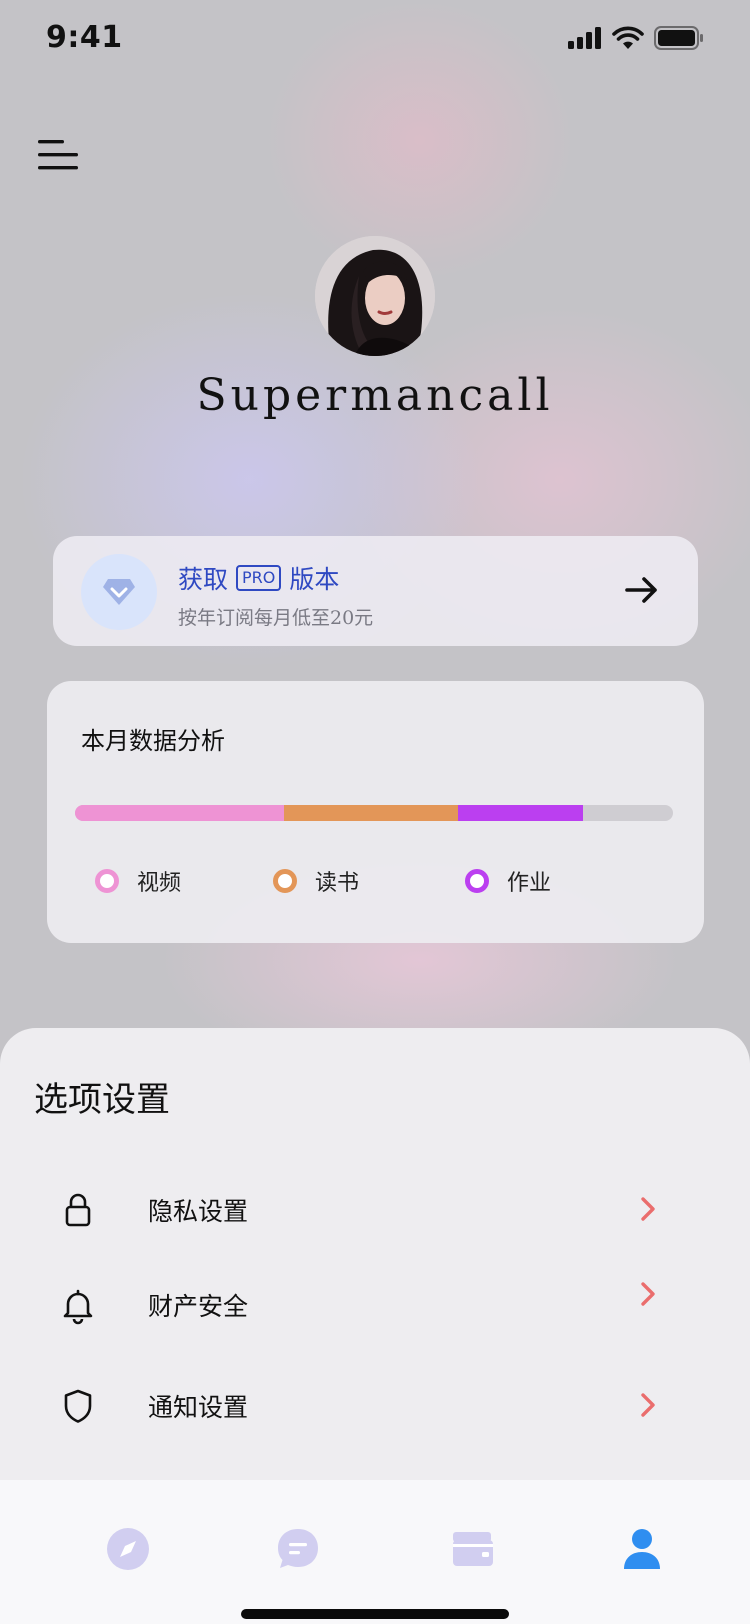  I want to click on tab-bar, so click(375, 1552).